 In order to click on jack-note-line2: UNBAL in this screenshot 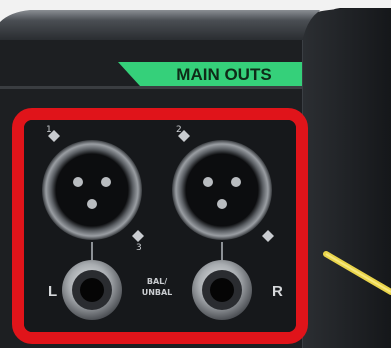, I will do `click(157, 292)`.